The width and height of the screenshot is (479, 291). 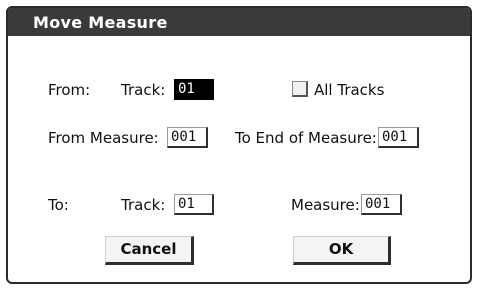 What do you see at coordinates (300, 89) in the screenshot?
I see `all-tracks-checkbox` at bounding box center [300, 89].